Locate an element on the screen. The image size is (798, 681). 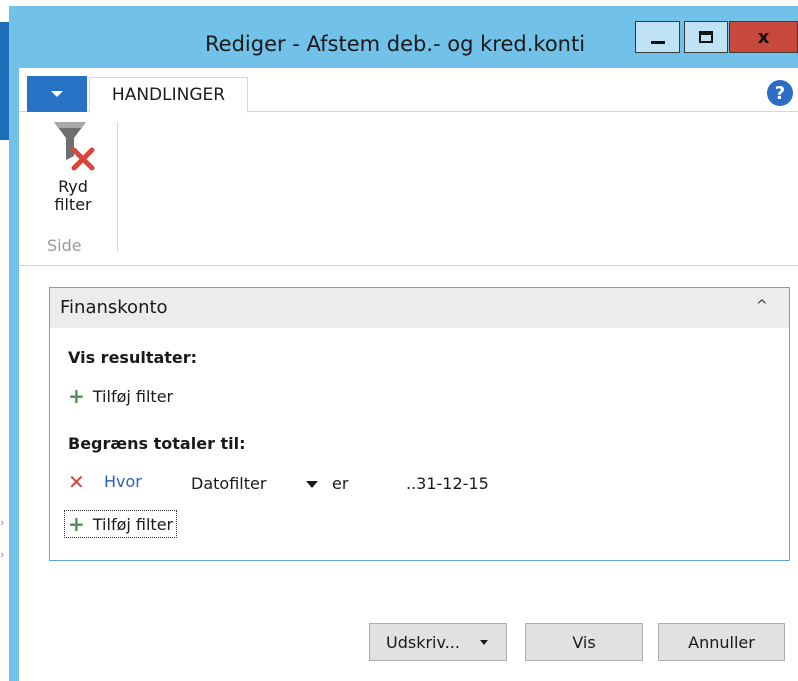
application-menu-button is located at coordinates (57, 94).